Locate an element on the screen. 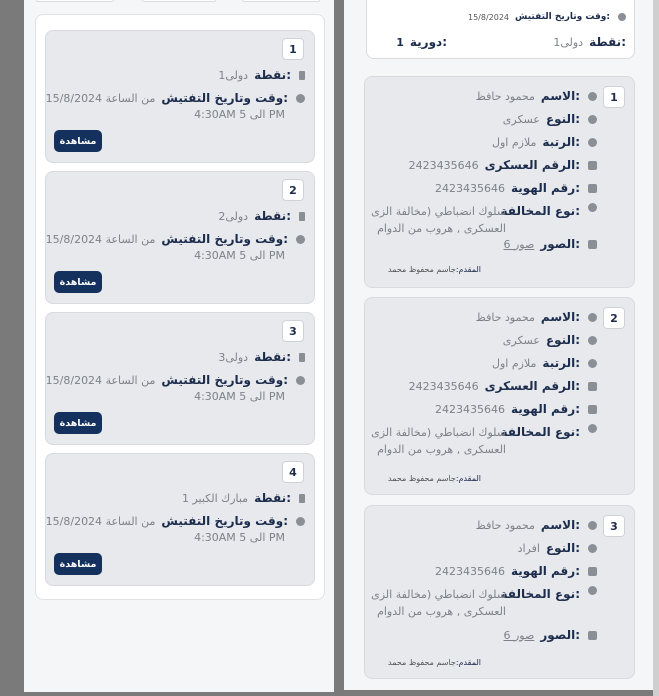  summary-patrol: دورية: 1 is located at coordinates (421, 42).